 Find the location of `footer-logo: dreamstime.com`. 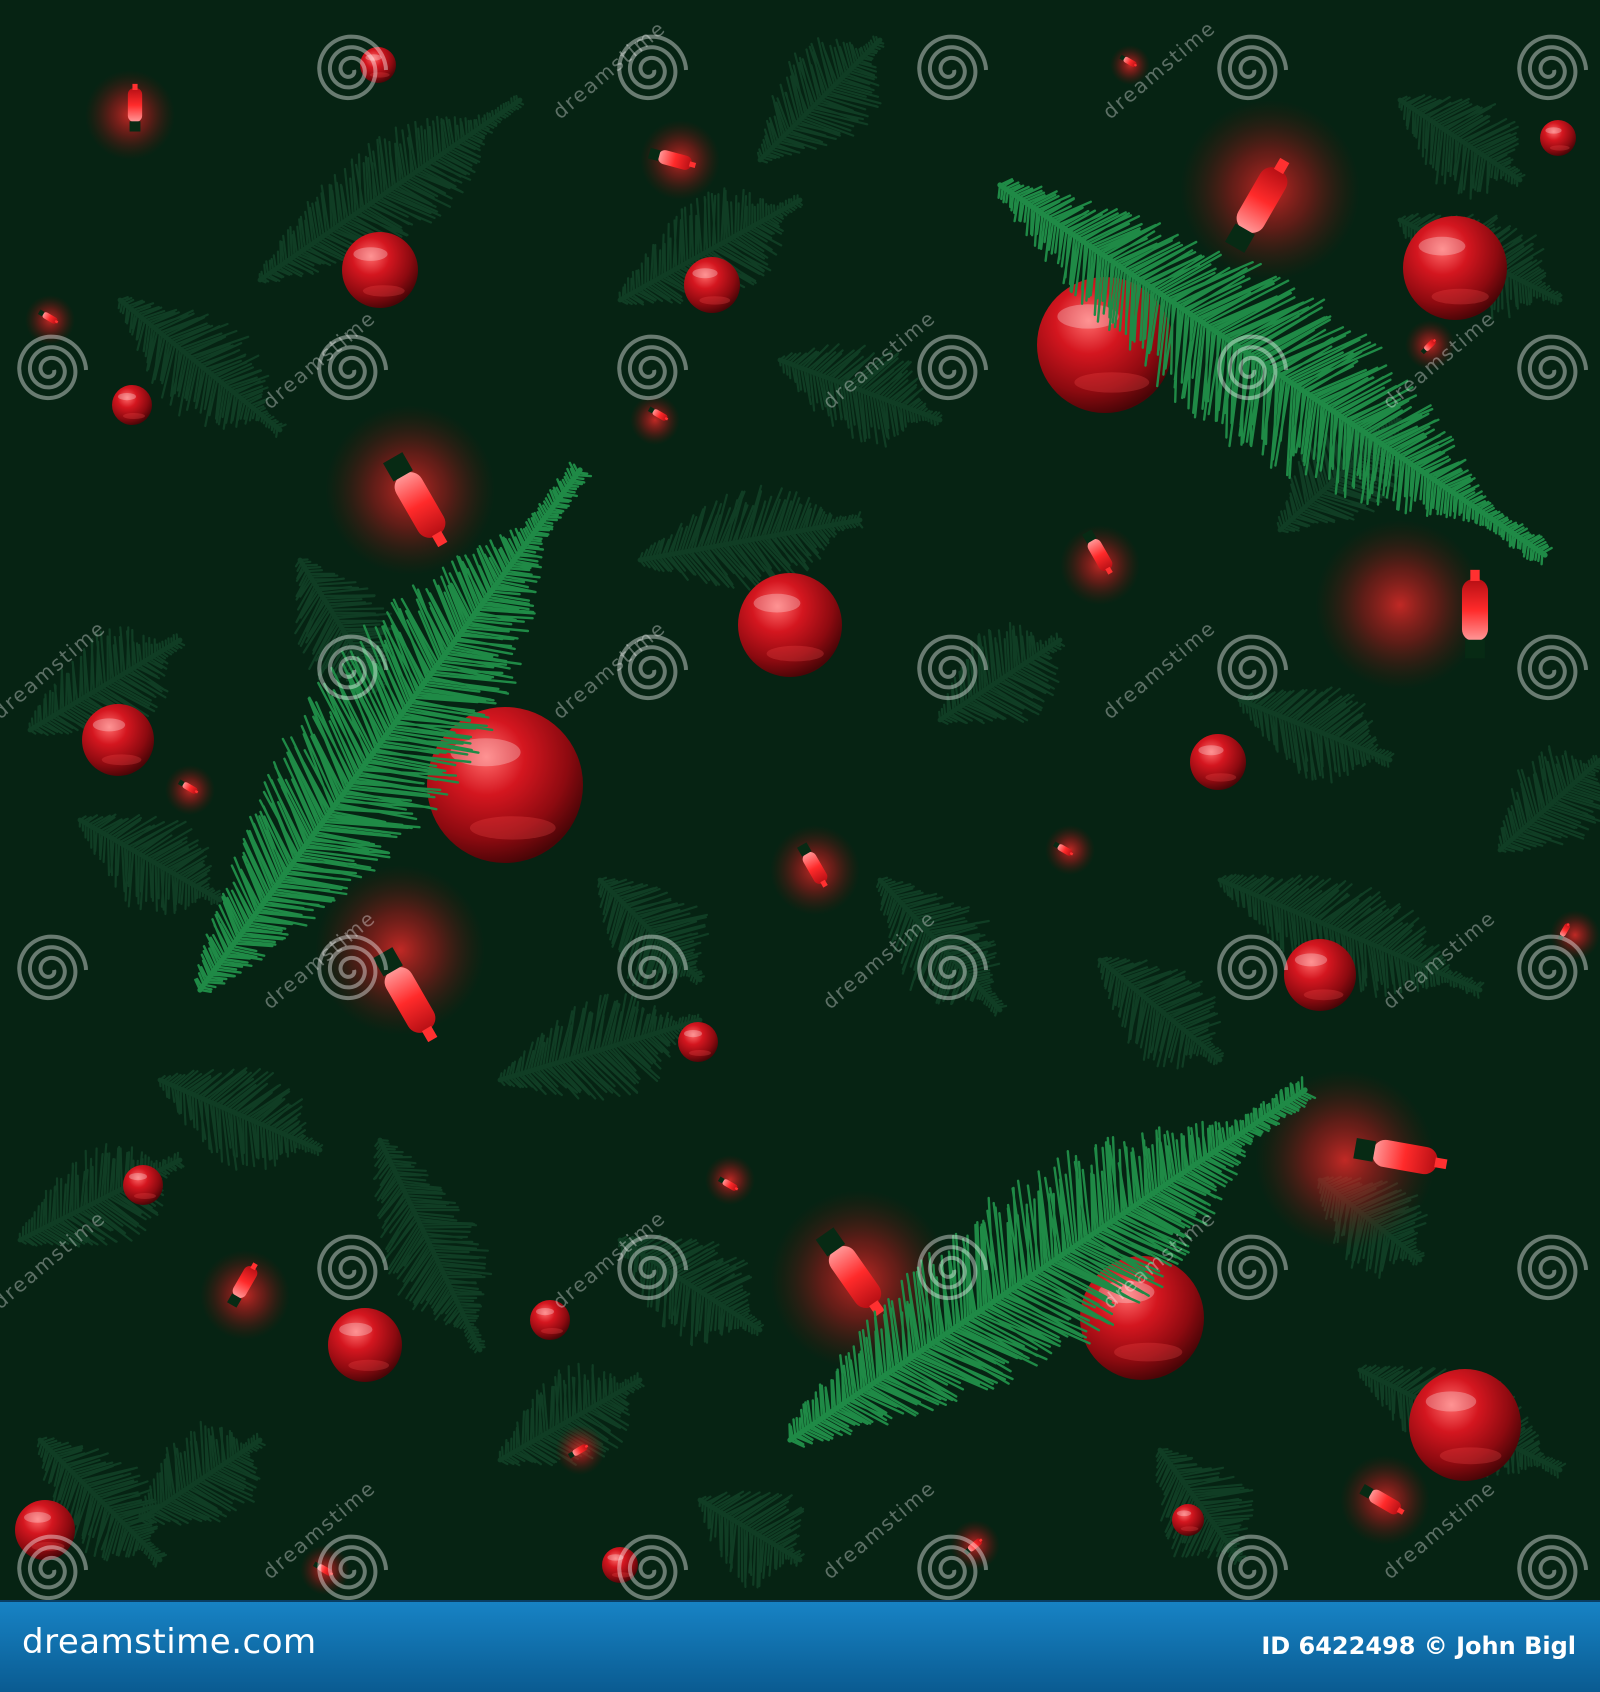

footer-logo: dreamstime.com is located at coordinates (169, 1642).